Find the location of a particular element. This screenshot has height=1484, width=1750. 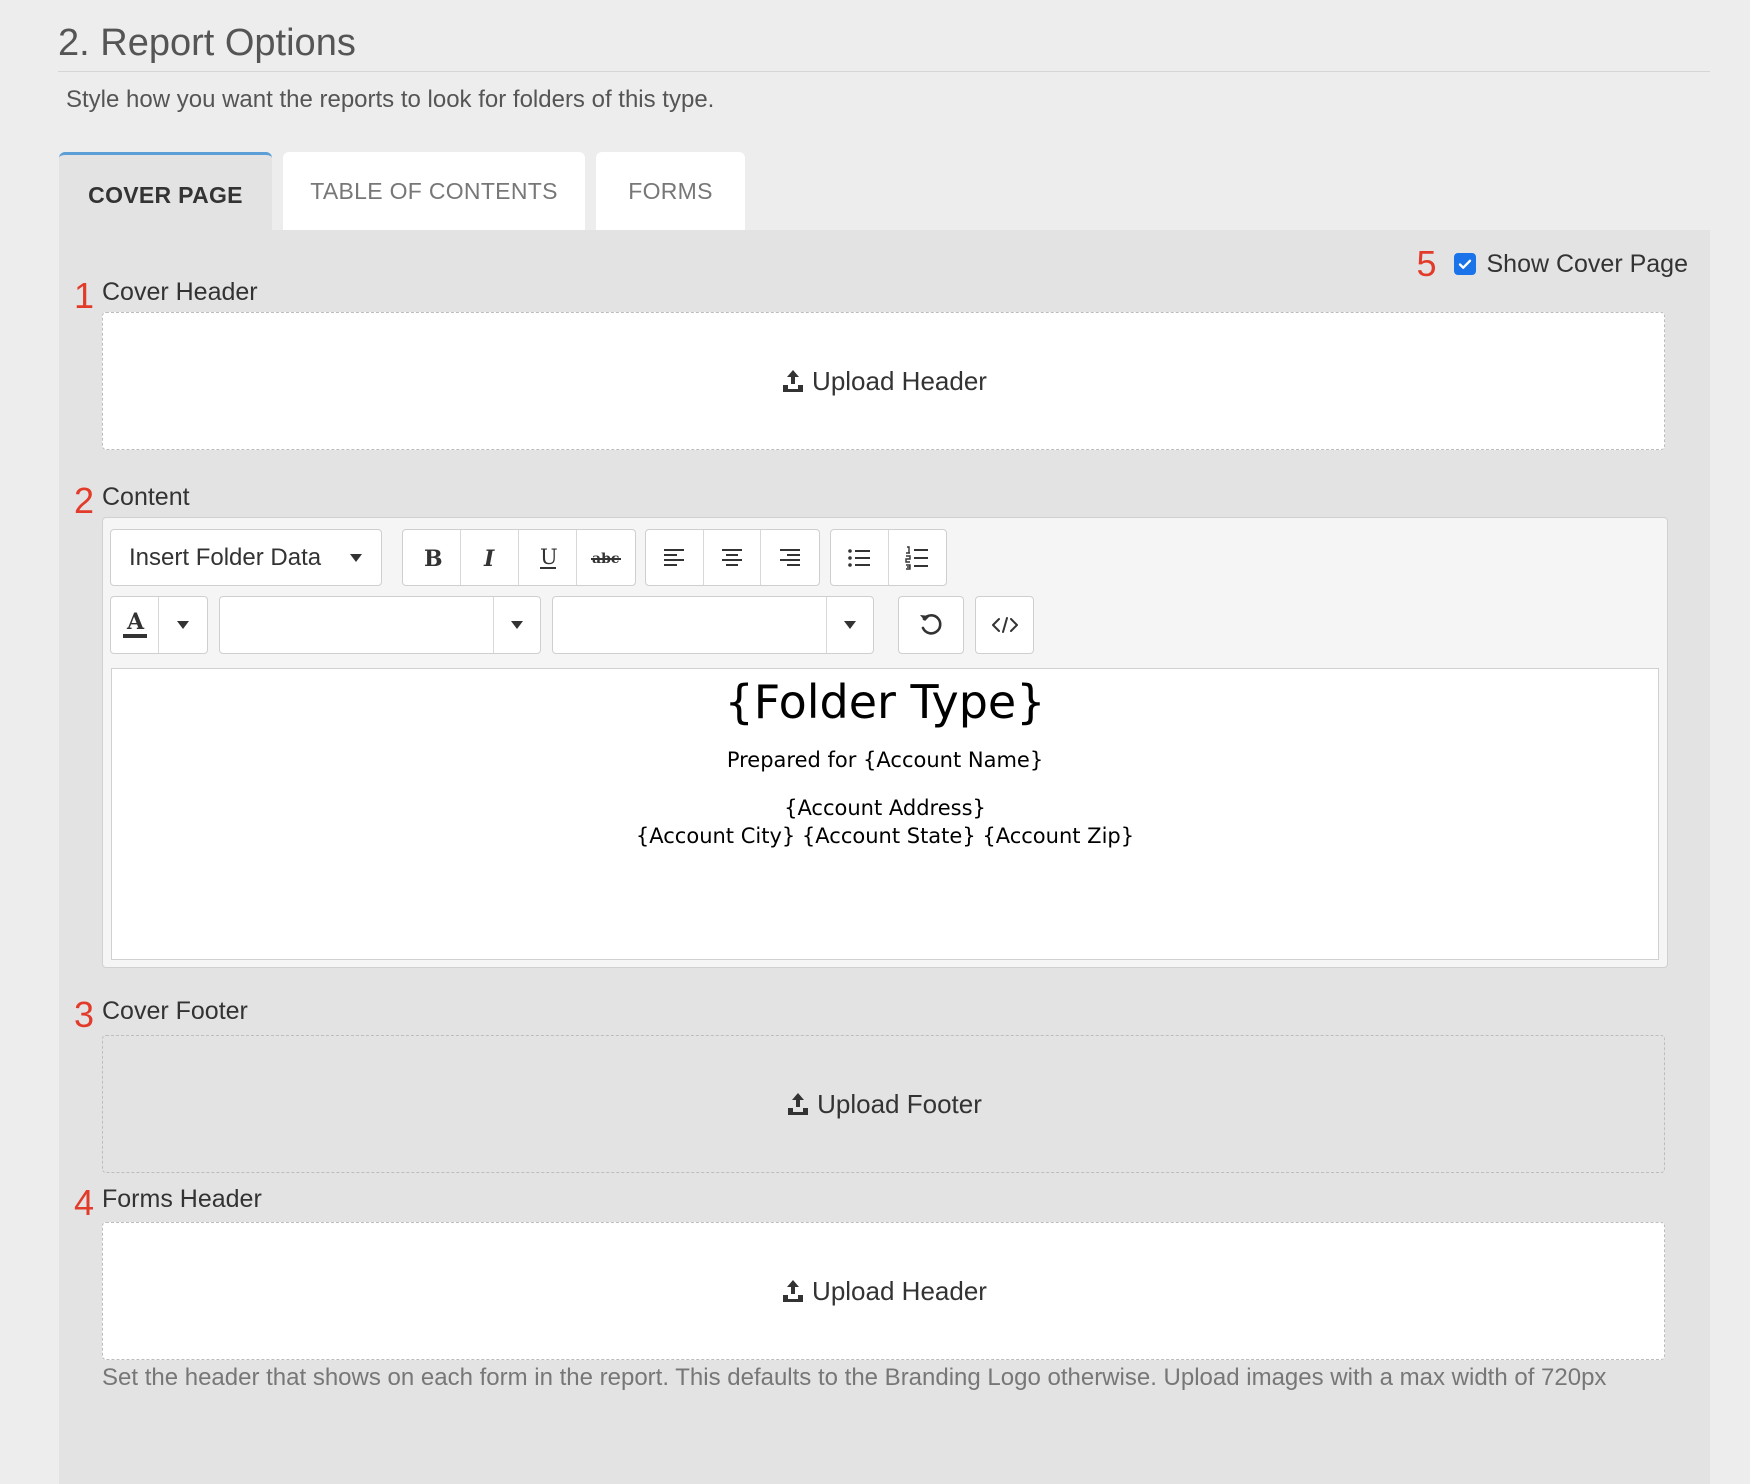

svg-text: I is located at coordinates (489, 558).